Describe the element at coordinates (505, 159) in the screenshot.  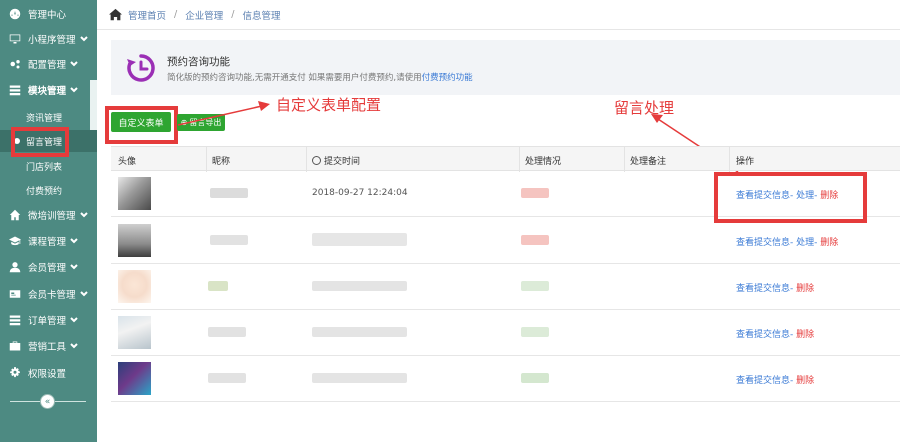
I see `table-header: 头像 昵称 提交时间 处理情况 处理备注 操作` at that location.